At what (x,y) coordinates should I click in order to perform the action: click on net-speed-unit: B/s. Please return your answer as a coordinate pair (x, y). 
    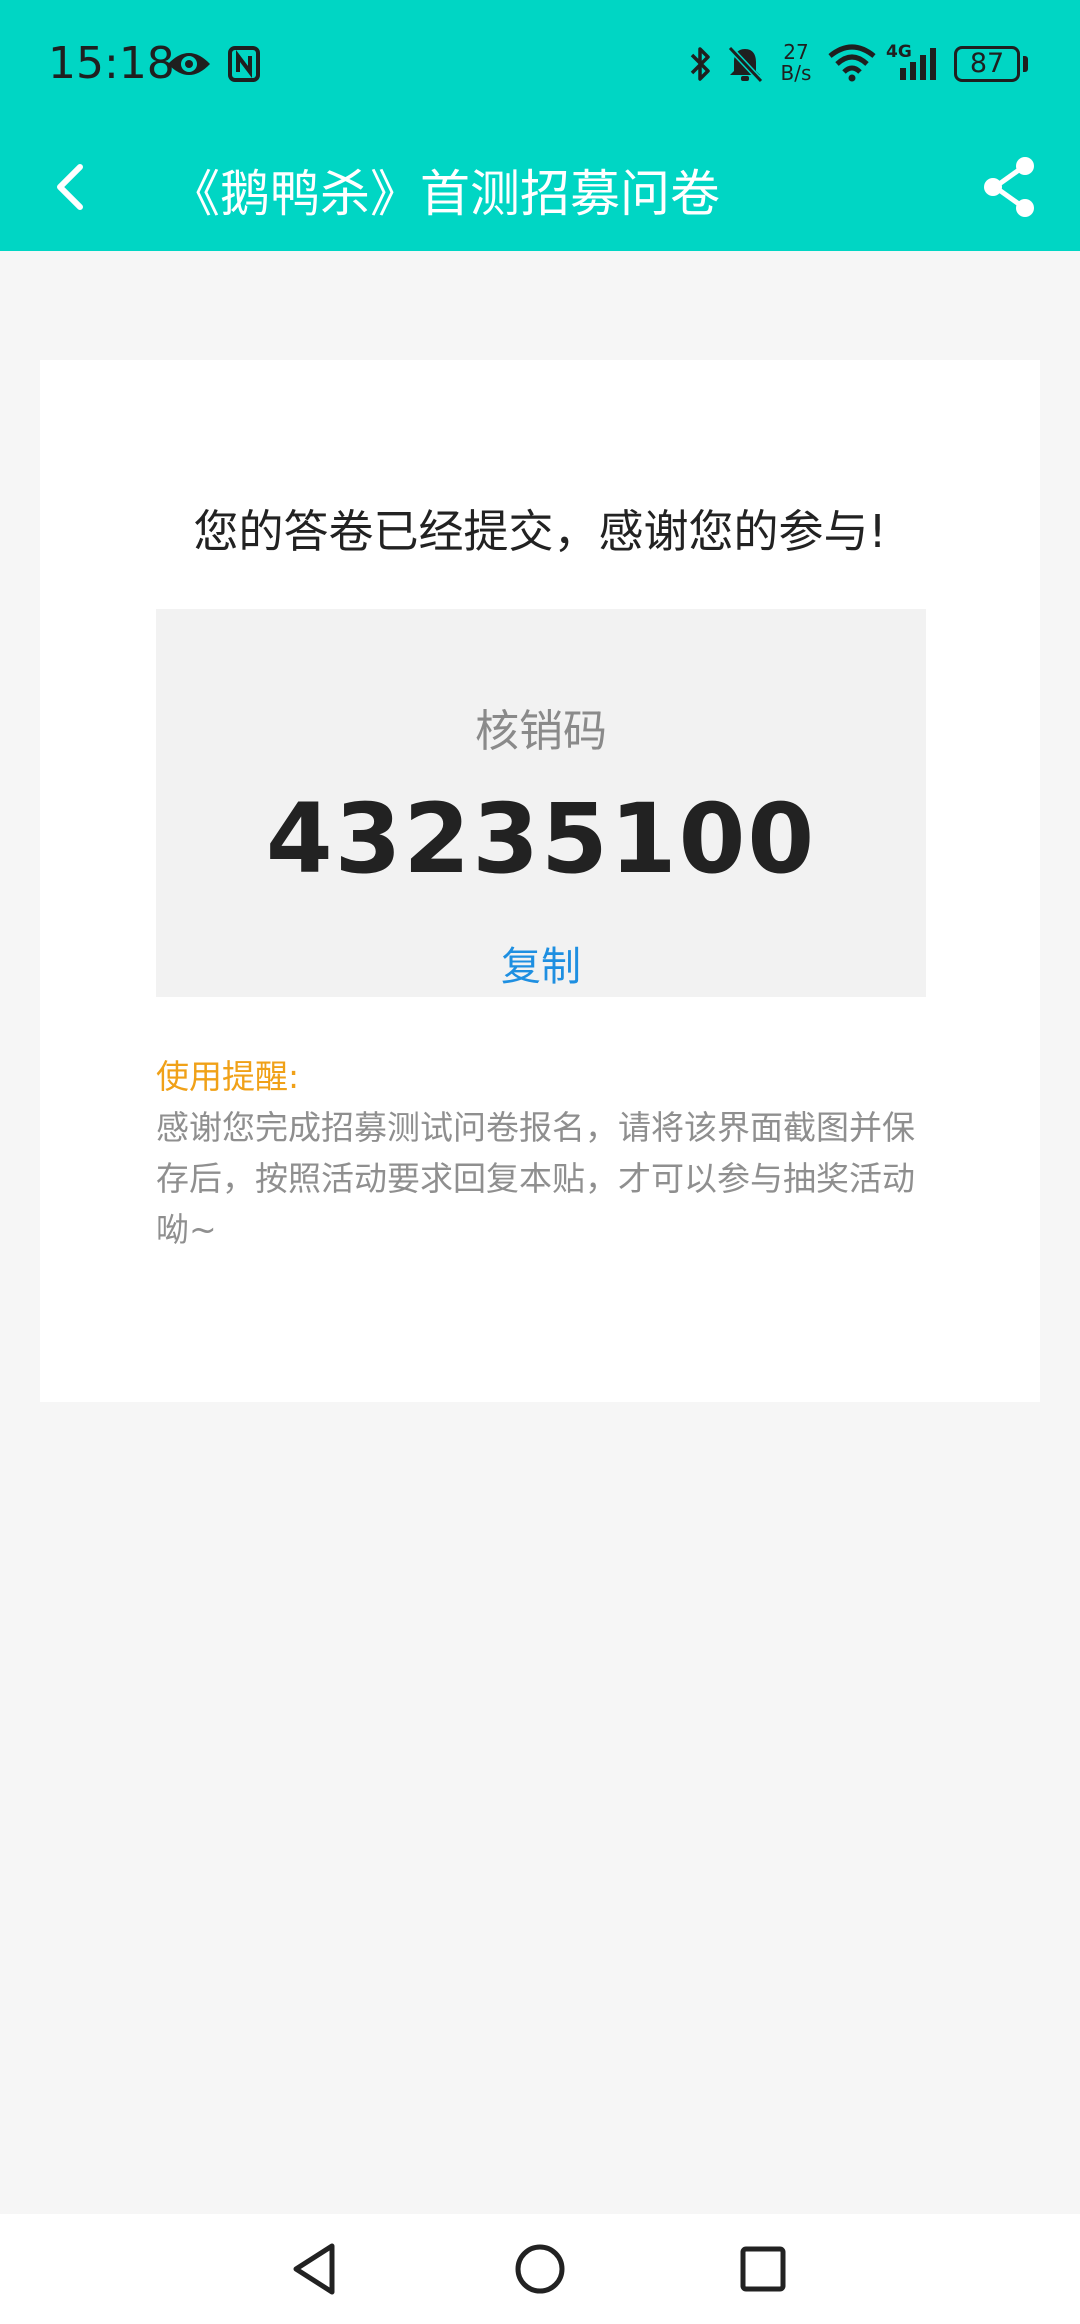
    Looking at the image, I should click on (796, 73).